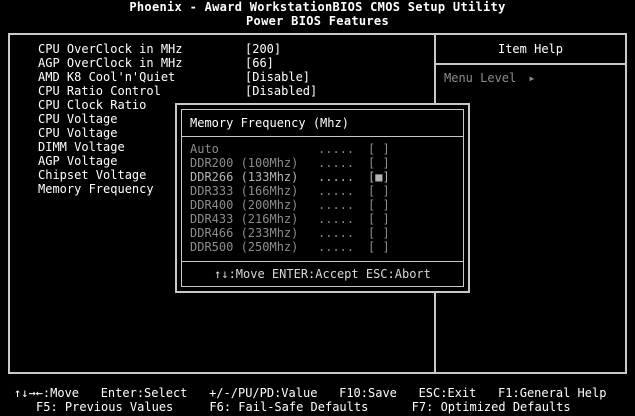  Describe the element at coordinates (77, 133) in the screenshot. I see `setting-cpu-voltage-2: CPU Voltage` at that location.